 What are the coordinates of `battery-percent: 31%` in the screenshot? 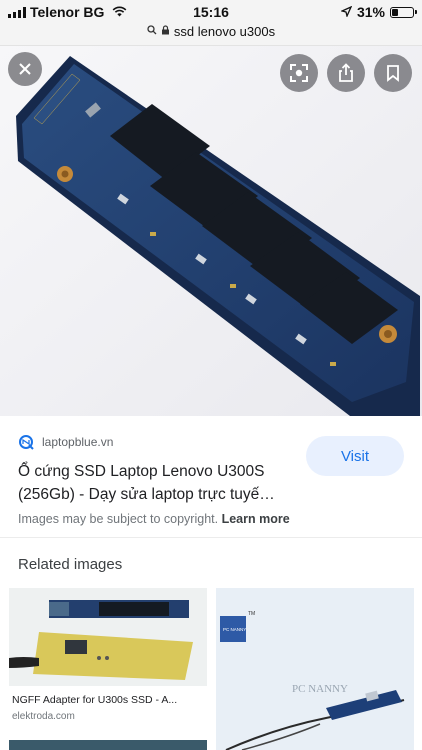 It's located at (370, 12).